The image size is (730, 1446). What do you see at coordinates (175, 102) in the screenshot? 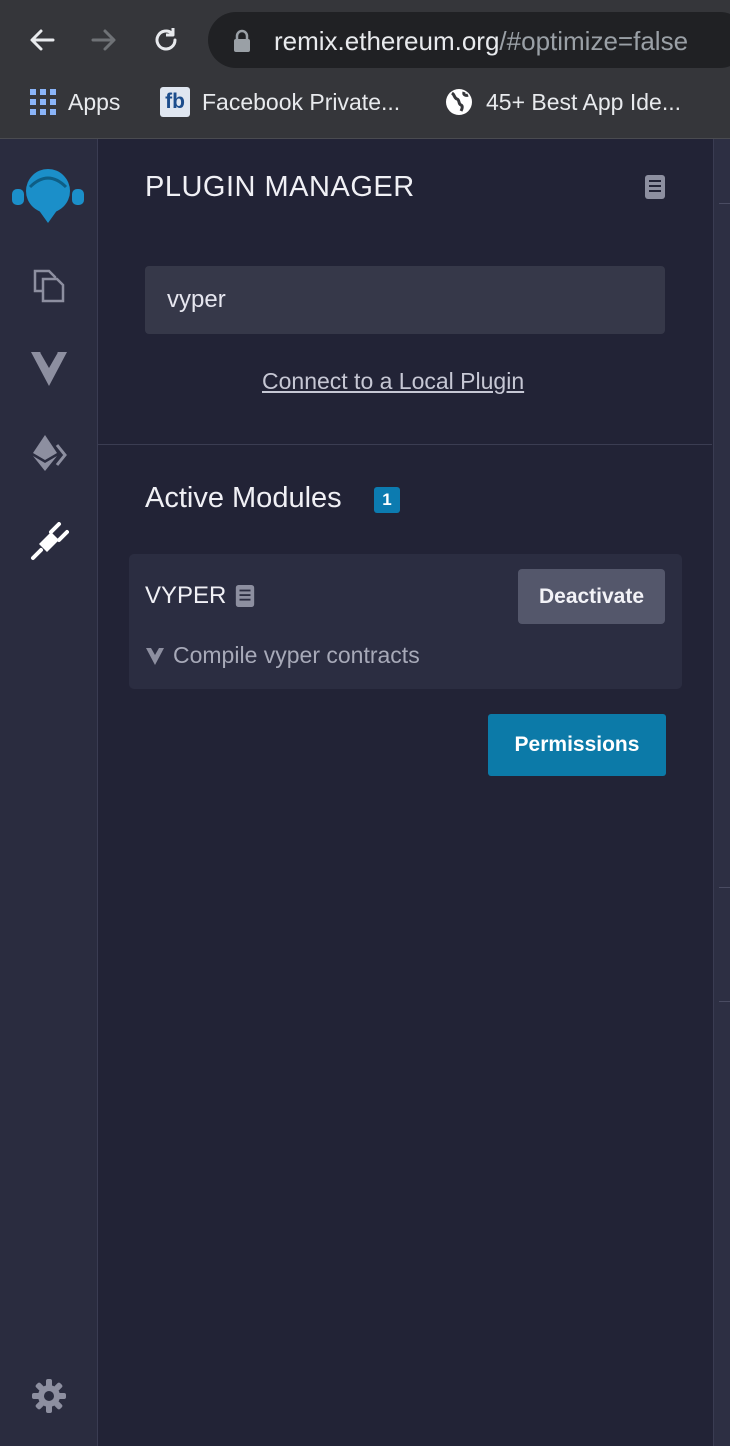
I see `fb-icon: fb` at bounding box center [175, 102].